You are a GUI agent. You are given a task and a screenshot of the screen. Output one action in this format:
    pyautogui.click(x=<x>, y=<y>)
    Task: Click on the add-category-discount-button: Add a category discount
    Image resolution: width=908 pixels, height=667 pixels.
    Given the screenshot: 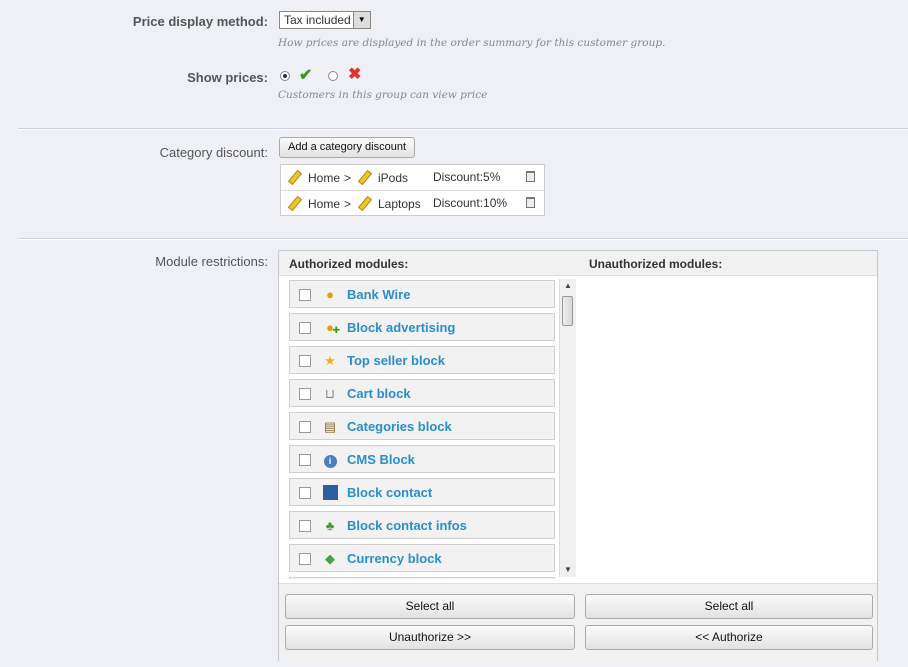 What is the action you would take?
    pyautogui.click(x=347, y=147)
    